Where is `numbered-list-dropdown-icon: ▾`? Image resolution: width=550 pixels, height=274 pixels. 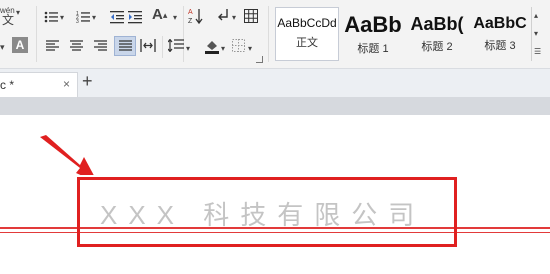
numbered-list-dropdown-icon: ▾ is located at coordinates (94, 18).